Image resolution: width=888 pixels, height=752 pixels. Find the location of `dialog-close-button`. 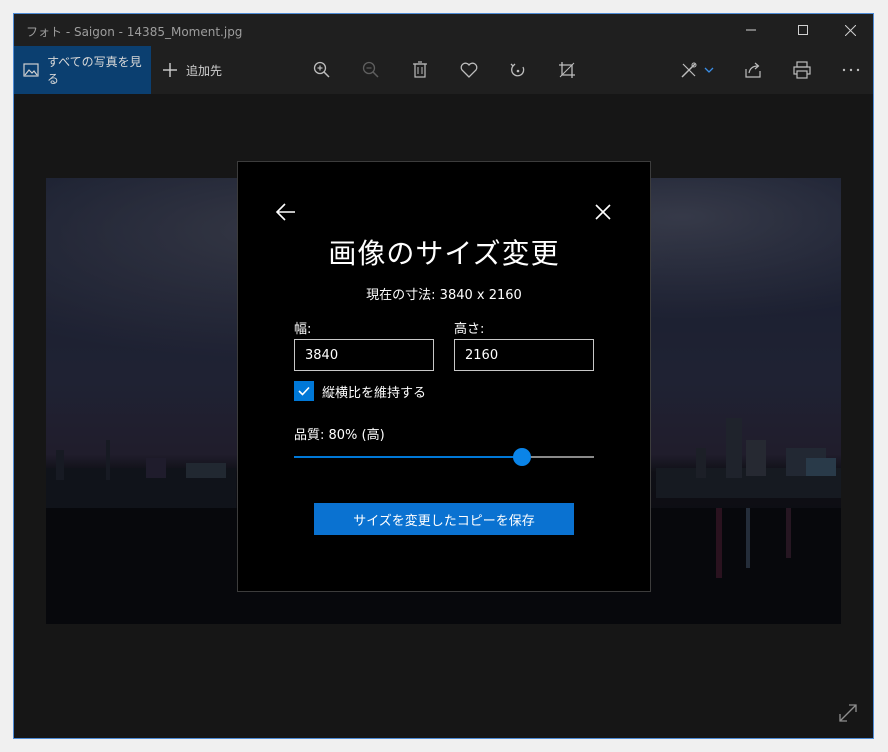

dialog-close-button is located at coordinates (603, 212).